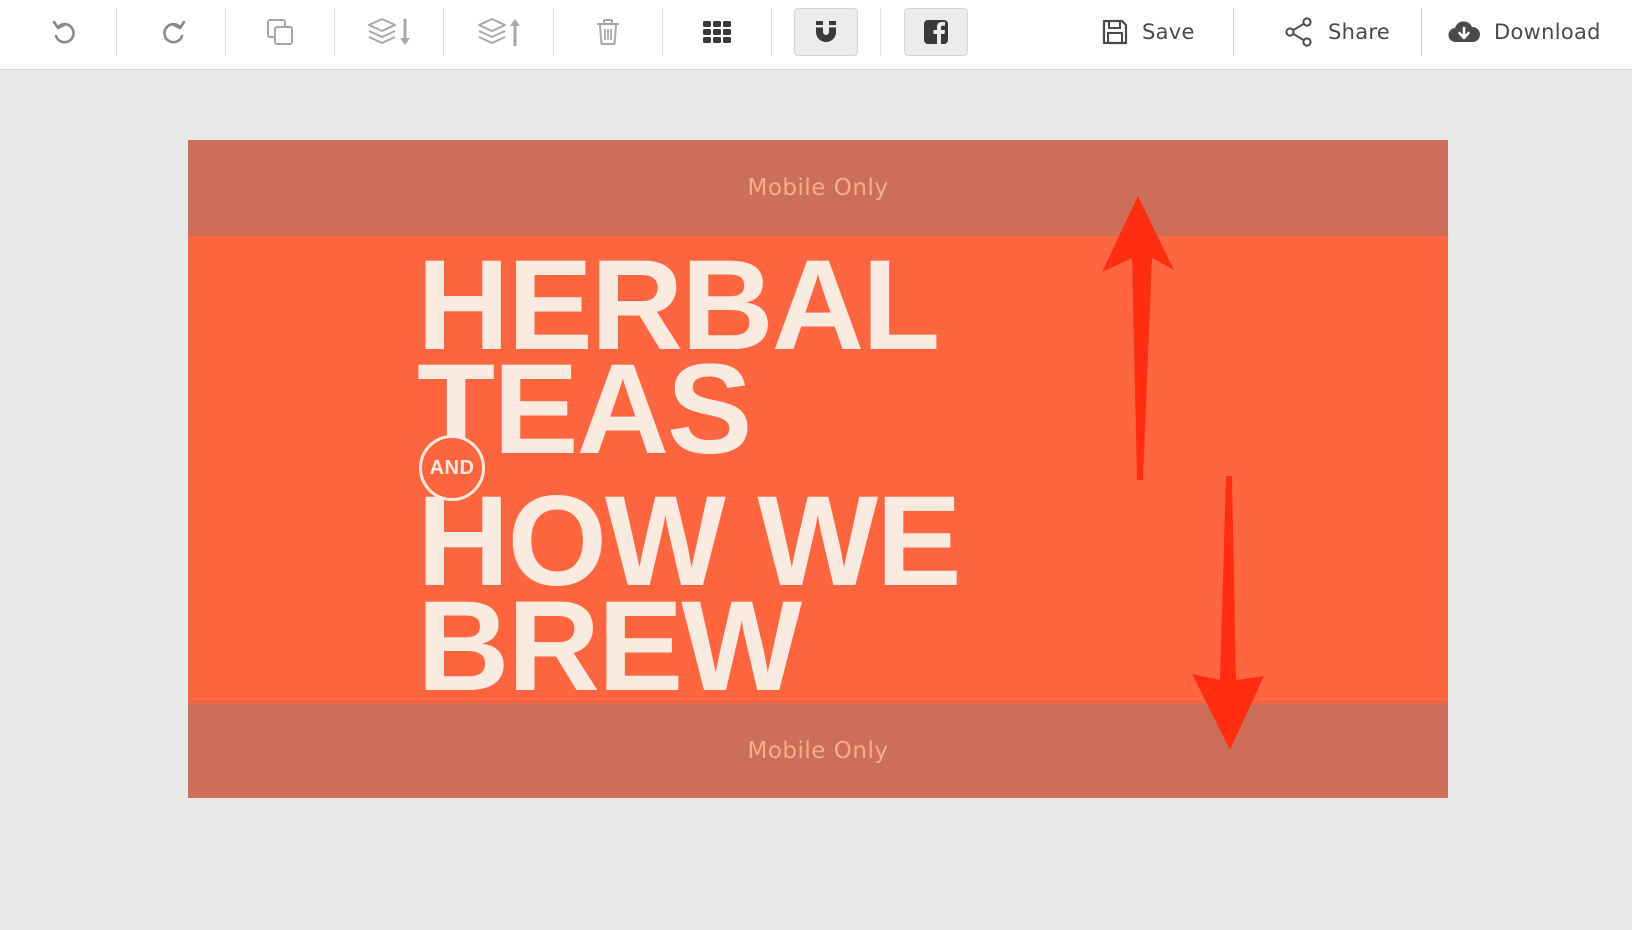 Image resolution: width=1632 pixels, height=930 pixels. Describe the element at coordinates (609, 647) in the screenshot. I see `headline-line-4: BREW` at that location.